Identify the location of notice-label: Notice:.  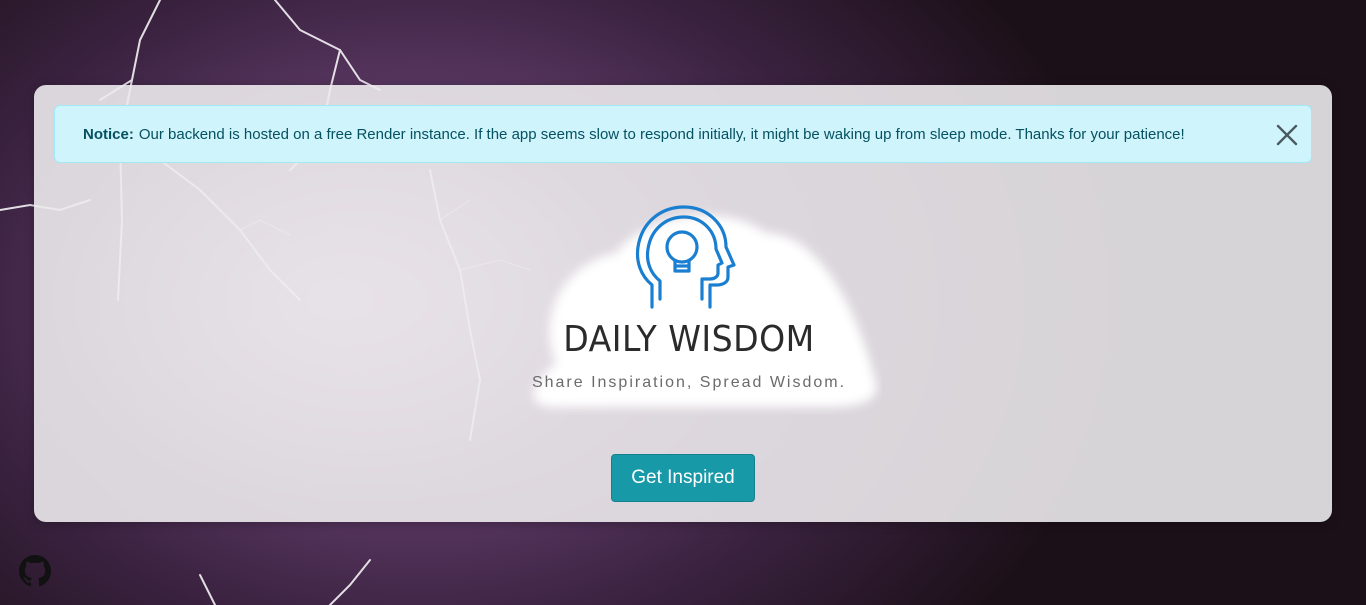
(108, 134).